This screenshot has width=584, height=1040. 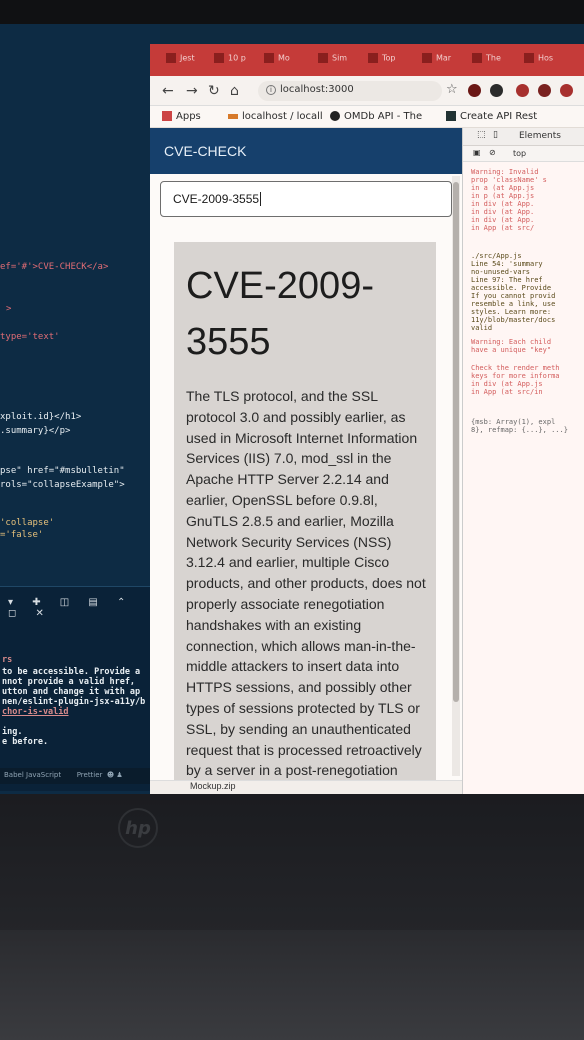 What do you see at coordinates (513, 304) in the screenshot?
I see `console-line: resemble a link, use` at bounding box center [513, 304].